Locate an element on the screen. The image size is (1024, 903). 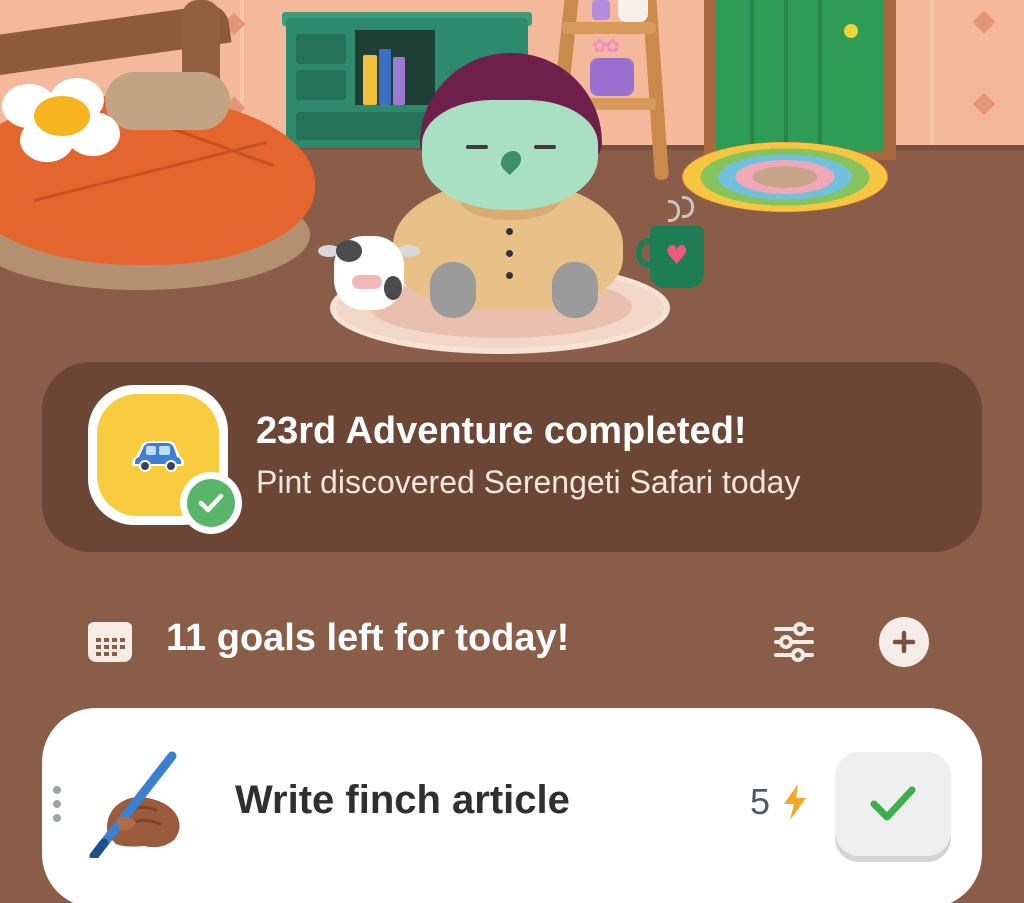
adventure-complete-badge-inner is located at coordinates (211, 503).